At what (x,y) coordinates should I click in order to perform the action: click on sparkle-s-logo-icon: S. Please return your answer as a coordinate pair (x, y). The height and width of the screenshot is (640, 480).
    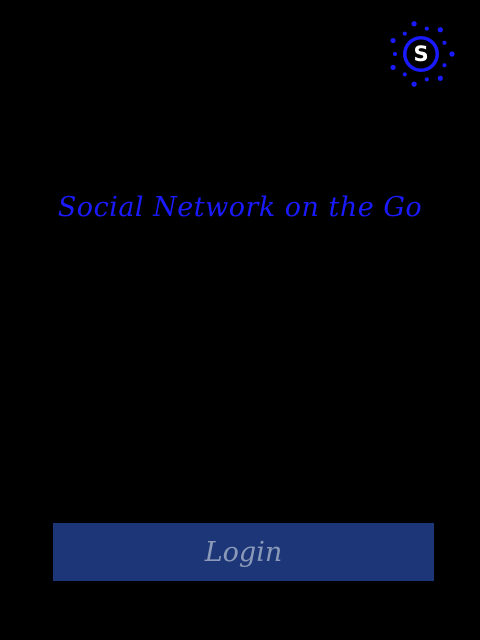
    Looking at the image, I should click on (422, 54).